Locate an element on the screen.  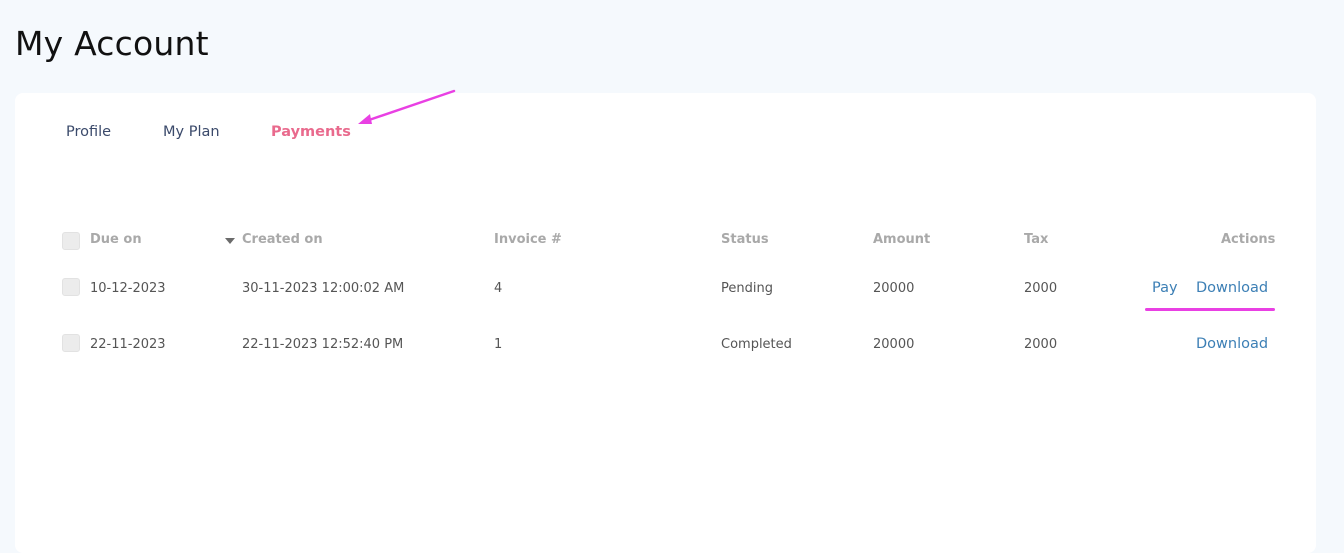
header-actions: Actions is located at coordinates (1248, 239).